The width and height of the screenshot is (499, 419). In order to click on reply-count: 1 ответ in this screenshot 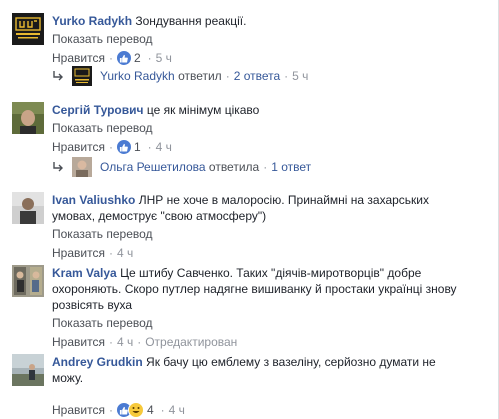, I will do `click(291, 167)`.